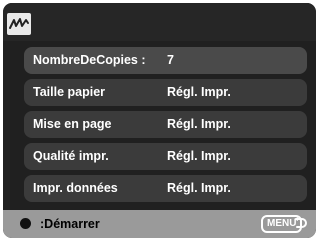  Describe the element at coordinates (165, 92) in the screenshot. I see `menu-item-paper-size: Taille papier Régl. Impr.` at that location.